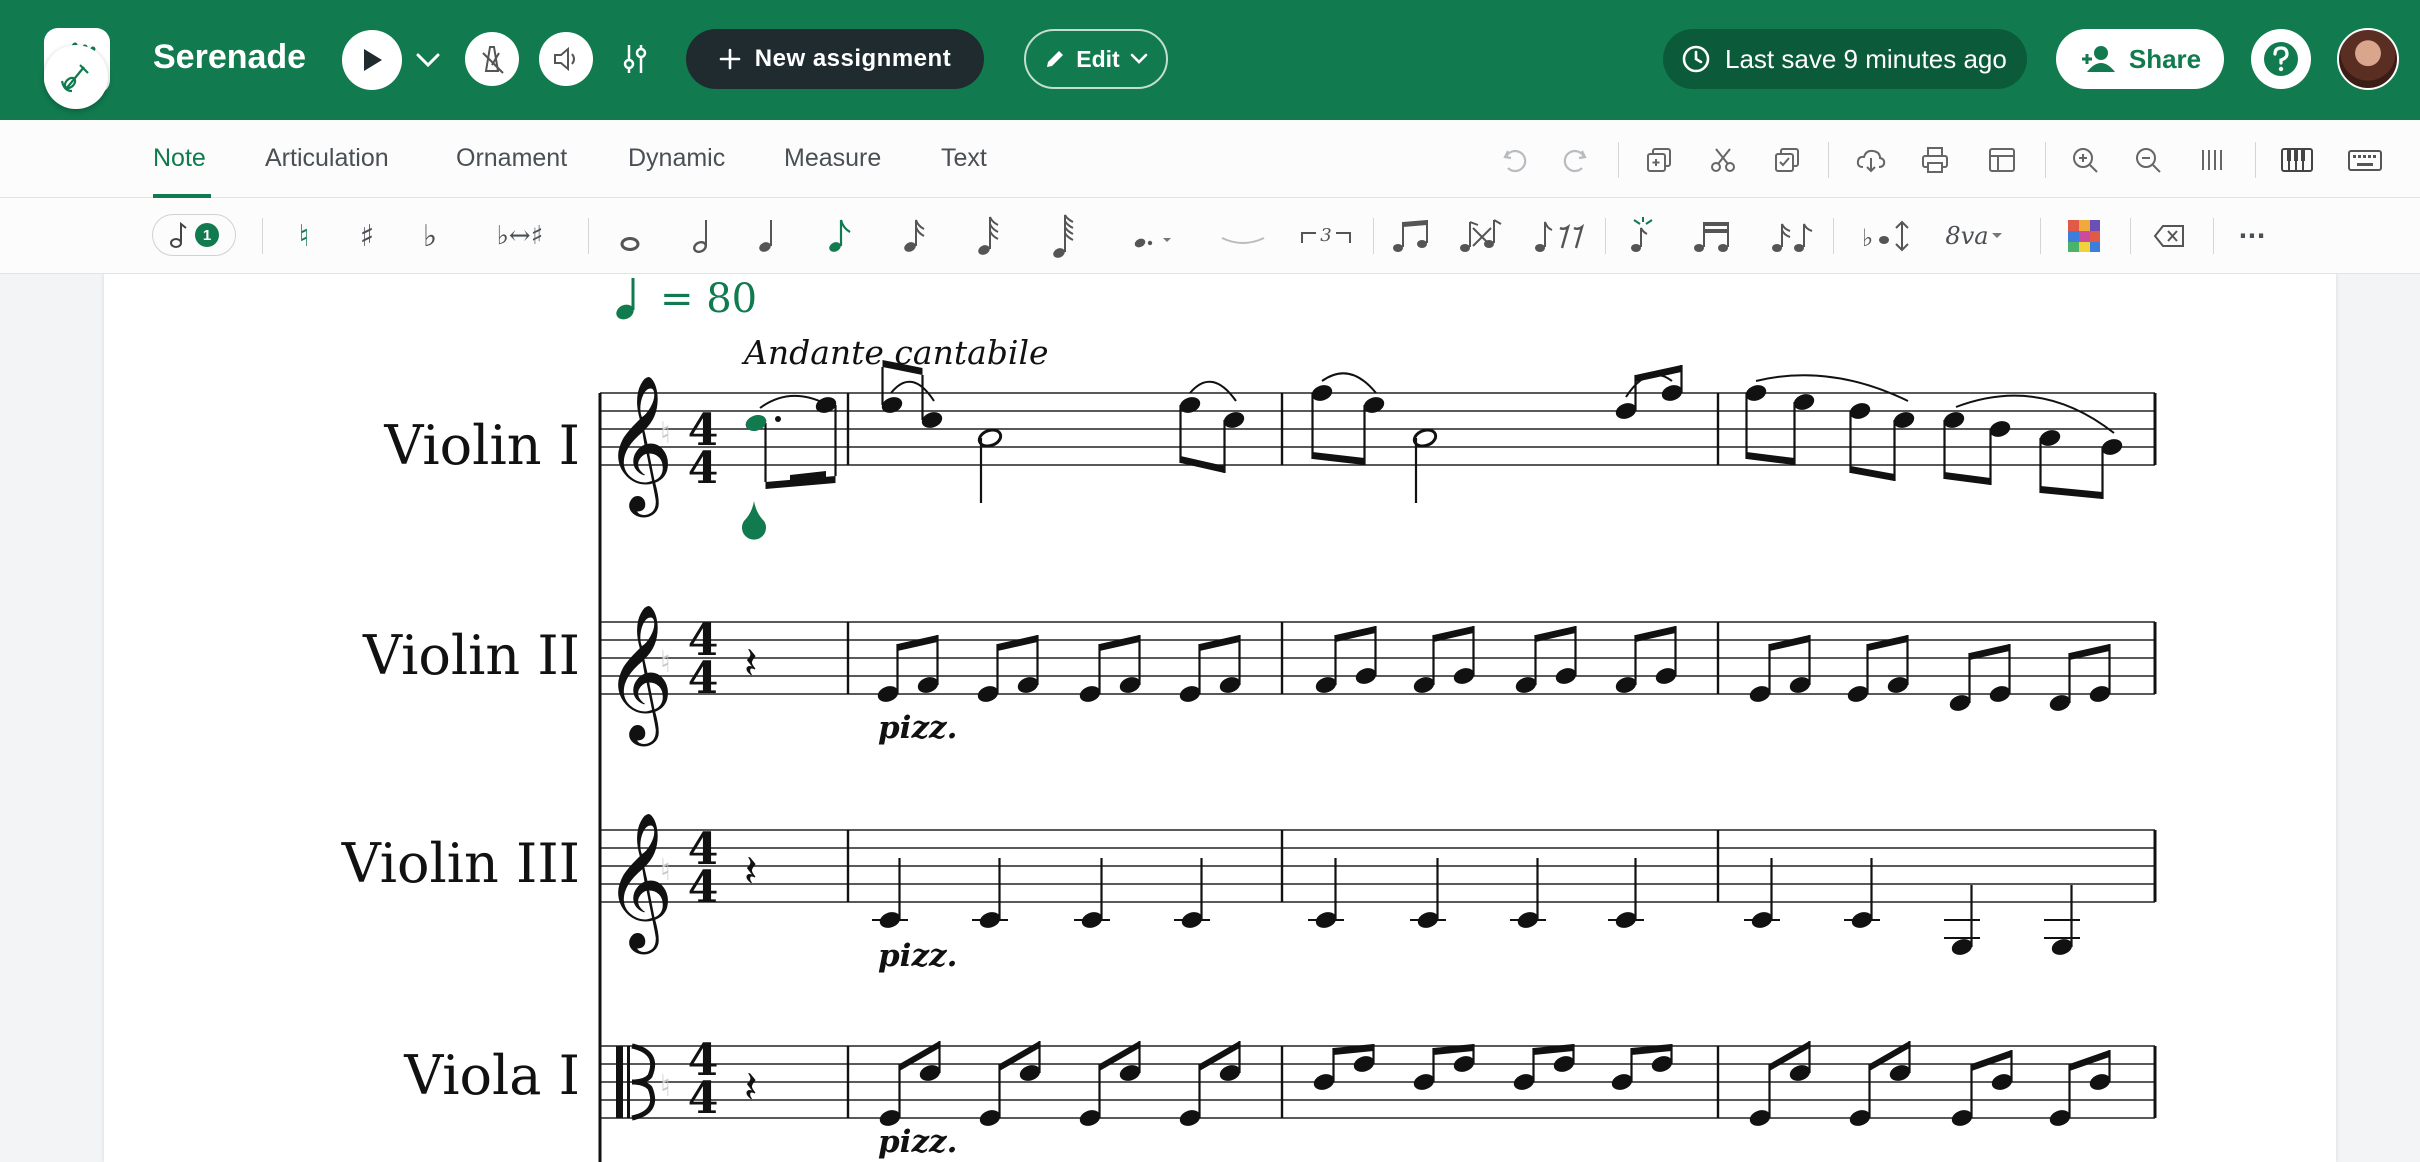 The image size is (2420, 1162). What do you see at coordinates (511, 158) in the screenshot?
I see `tab-ornament: Ornament` at bounding box center [511, 158].